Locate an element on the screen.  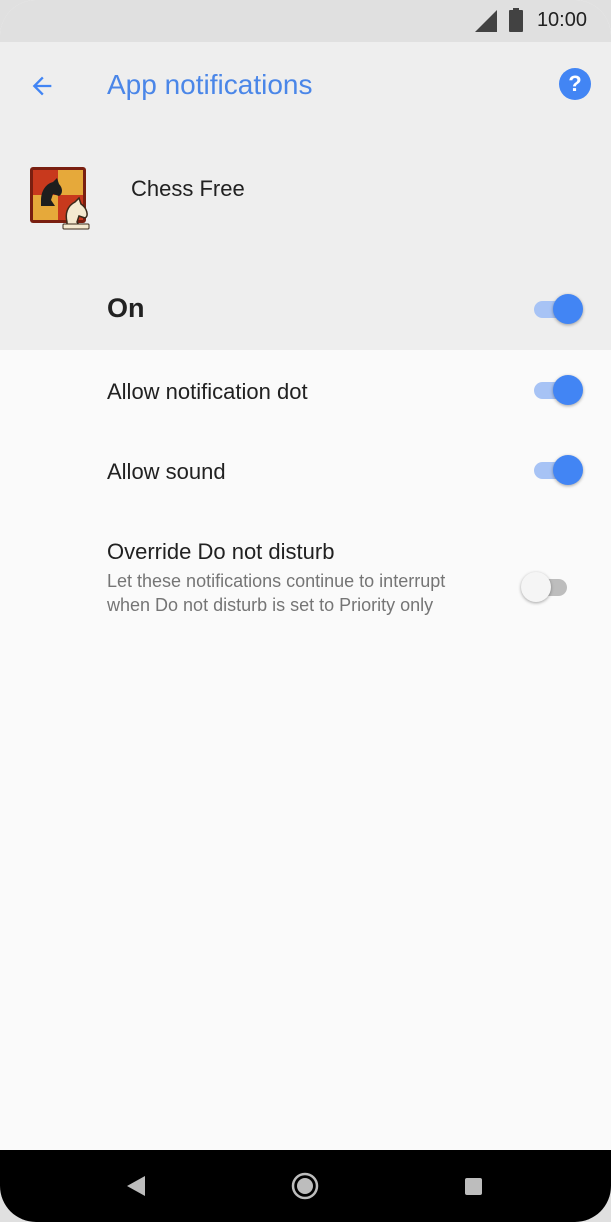
nav-recents-icon is located at coordinates (473, 1186).